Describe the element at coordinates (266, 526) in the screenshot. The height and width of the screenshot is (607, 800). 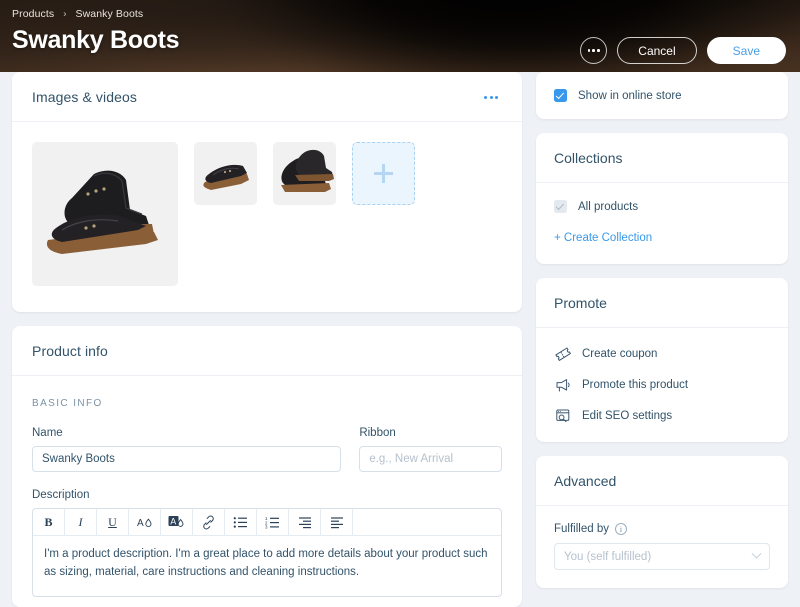
I see `svg-text: 3` at that location.